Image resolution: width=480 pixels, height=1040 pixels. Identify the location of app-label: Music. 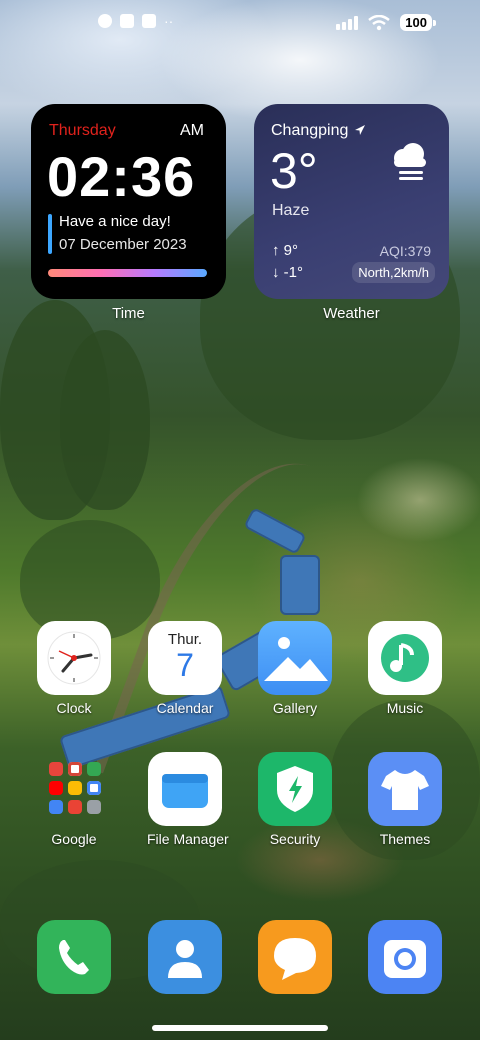
(405, 708).